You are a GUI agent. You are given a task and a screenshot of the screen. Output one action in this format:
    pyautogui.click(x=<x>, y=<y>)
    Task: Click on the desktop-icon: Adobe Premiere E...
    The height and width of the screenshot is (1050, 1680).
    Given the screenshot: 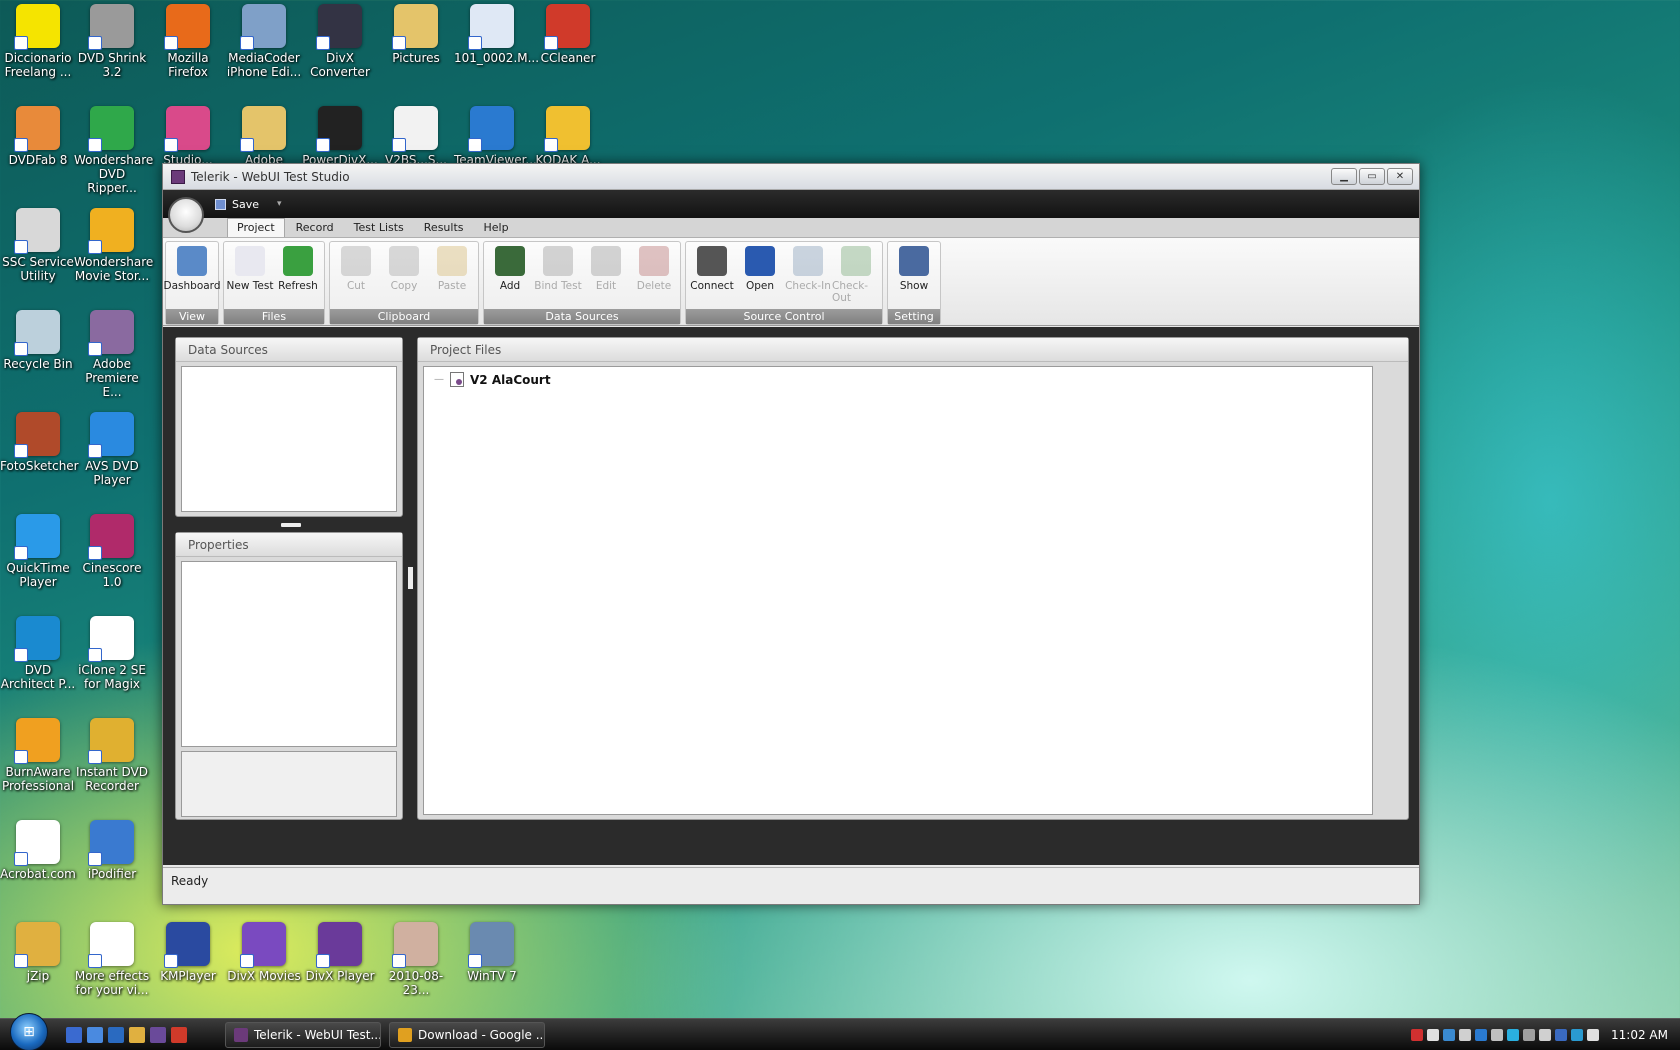 What is the action you would take?
    pyautogui.click(x=112, y=352)
    